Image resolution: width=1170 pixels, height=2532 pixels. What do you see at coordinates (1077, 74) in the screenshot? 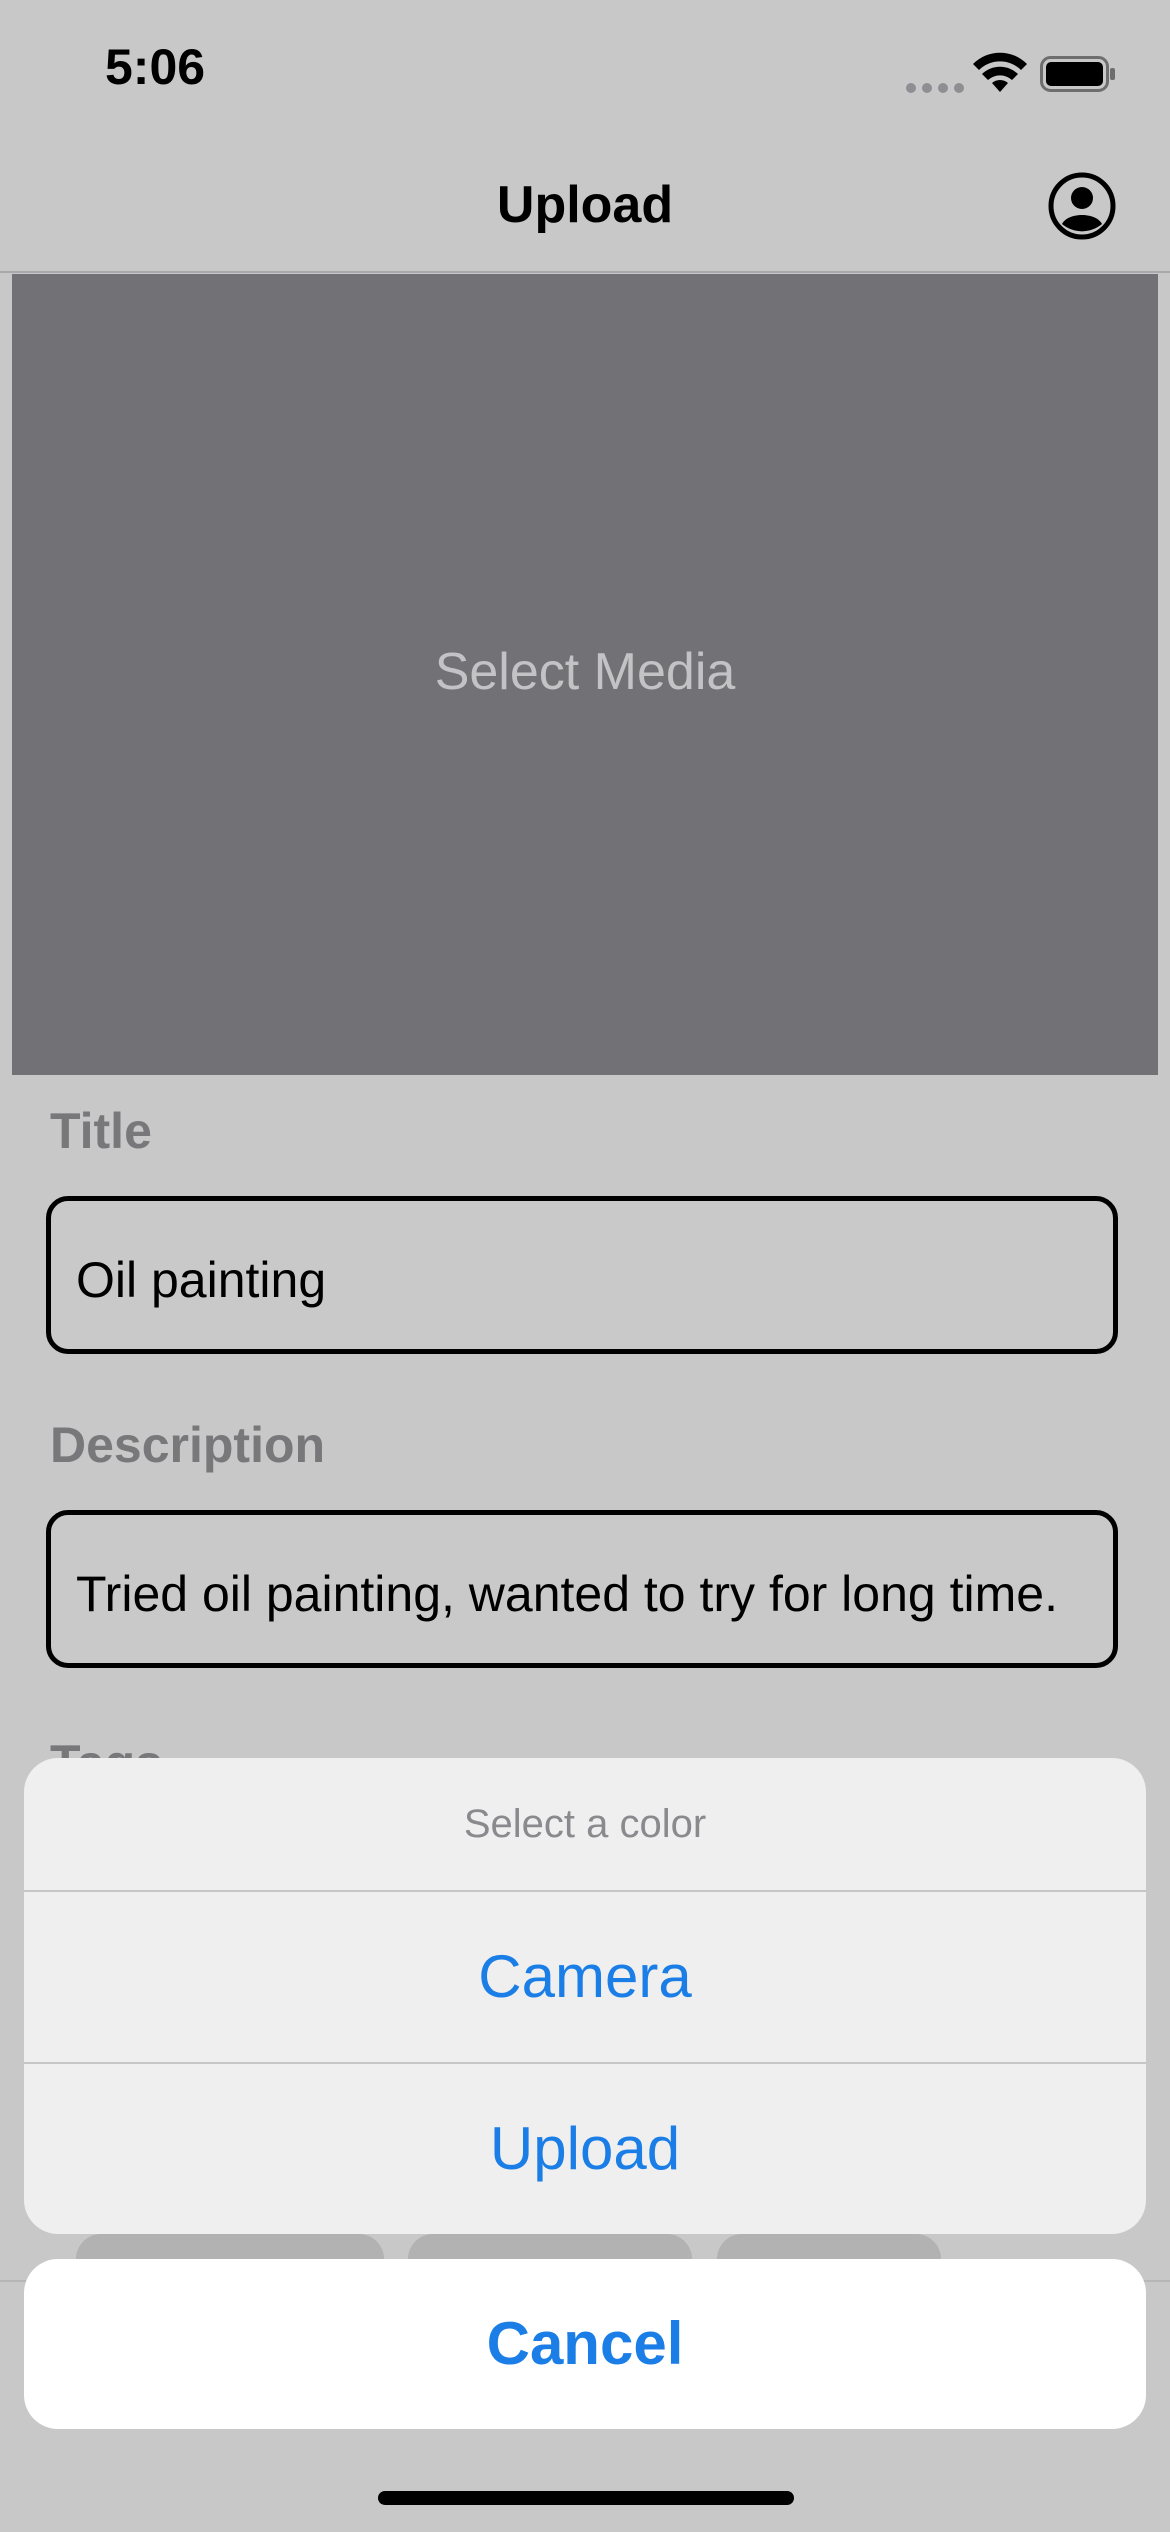
I see `battery-icon` at bounding box center [1077, 74].